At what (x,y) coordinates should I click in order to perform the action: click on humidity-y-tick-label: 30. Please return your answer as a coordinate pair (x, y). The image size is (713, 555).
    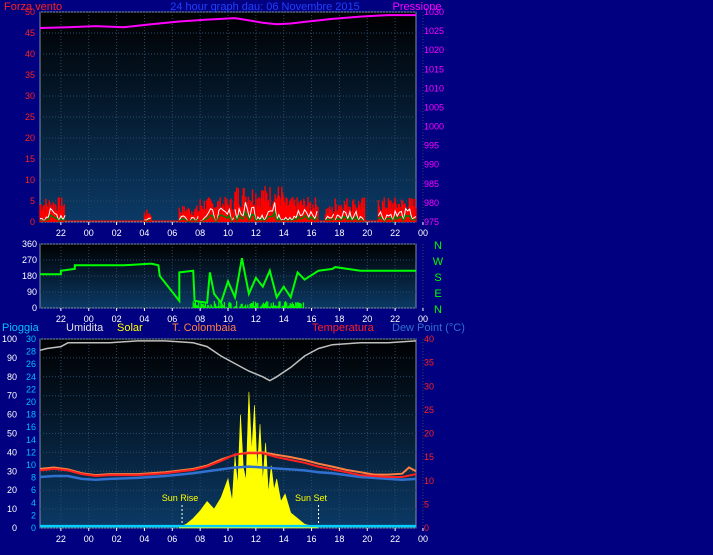
    Looking at the image, I should click on (12, 471).